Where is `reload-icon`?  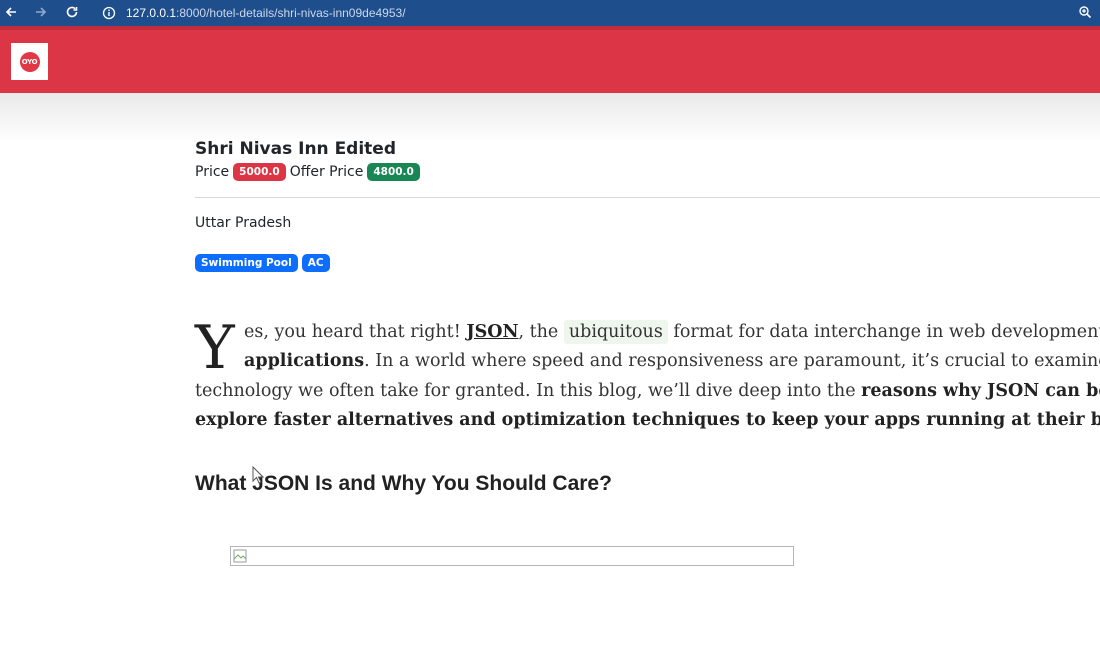
reload-icon is located at coordinates (72, 12).